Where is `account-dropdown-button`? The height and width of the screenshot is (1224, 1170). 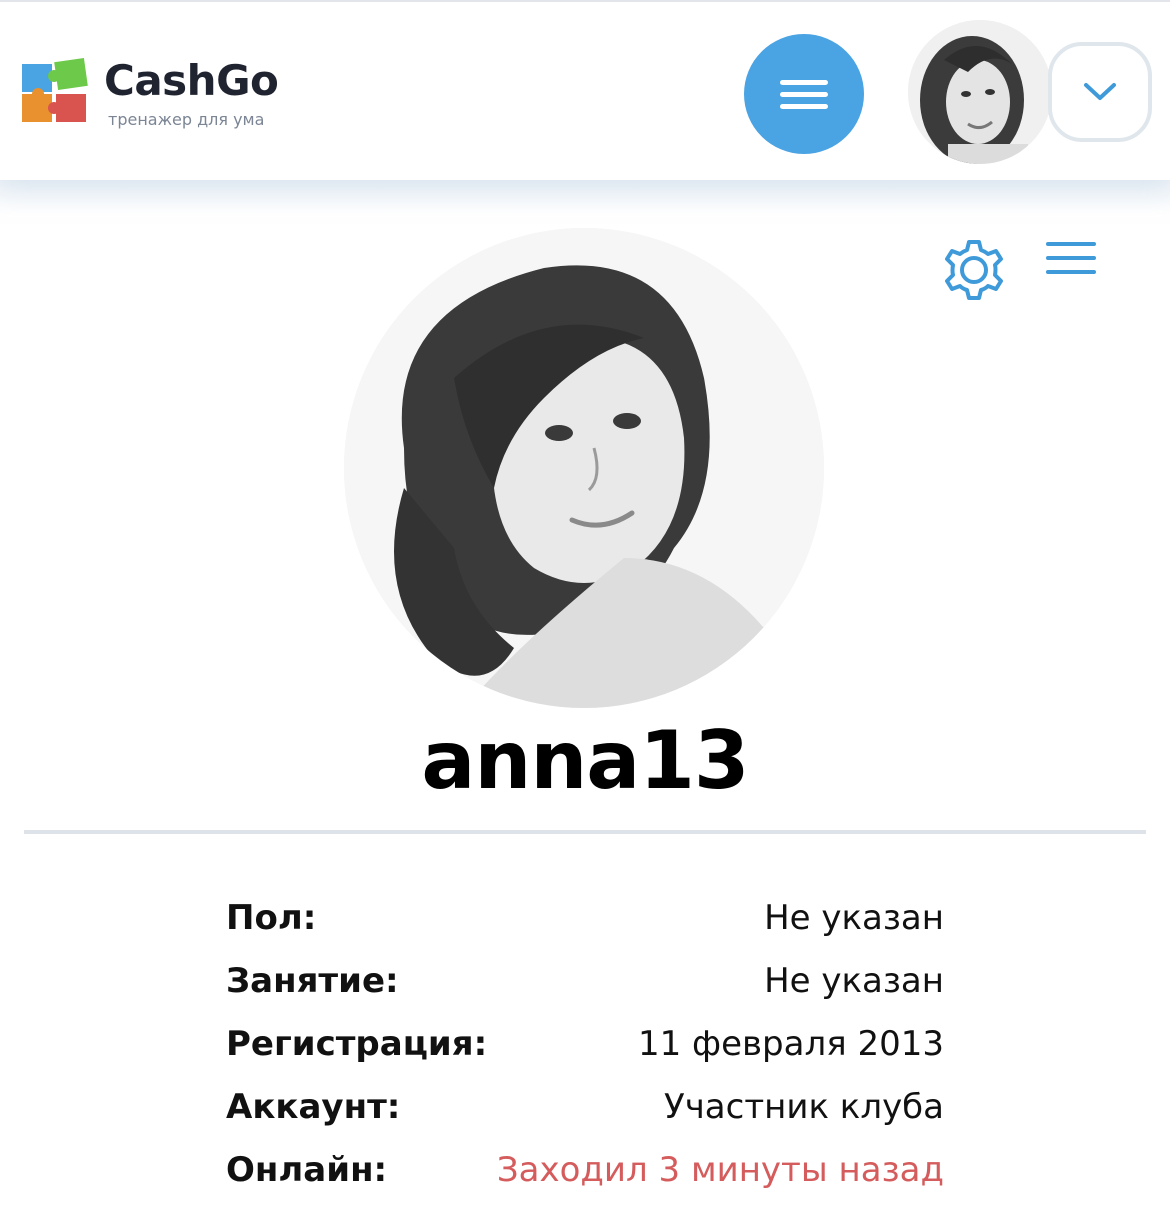
account-dropdown-button is located at coordinates (1100, 92).